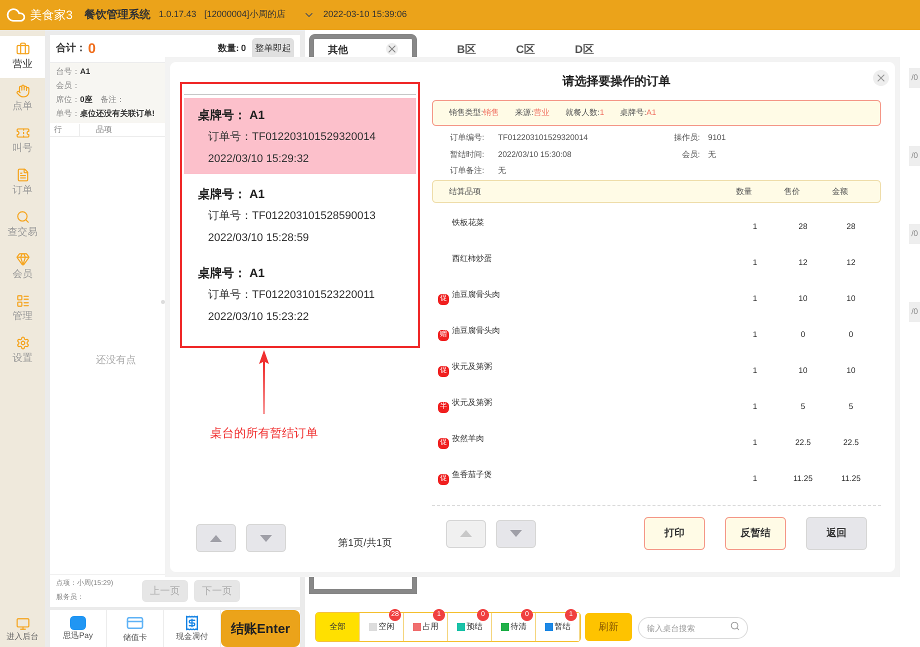 Image resolution: width=920 pixels, height=647 pixels. I want to click on detail-label: 暂结时间:, so click(468, 154).